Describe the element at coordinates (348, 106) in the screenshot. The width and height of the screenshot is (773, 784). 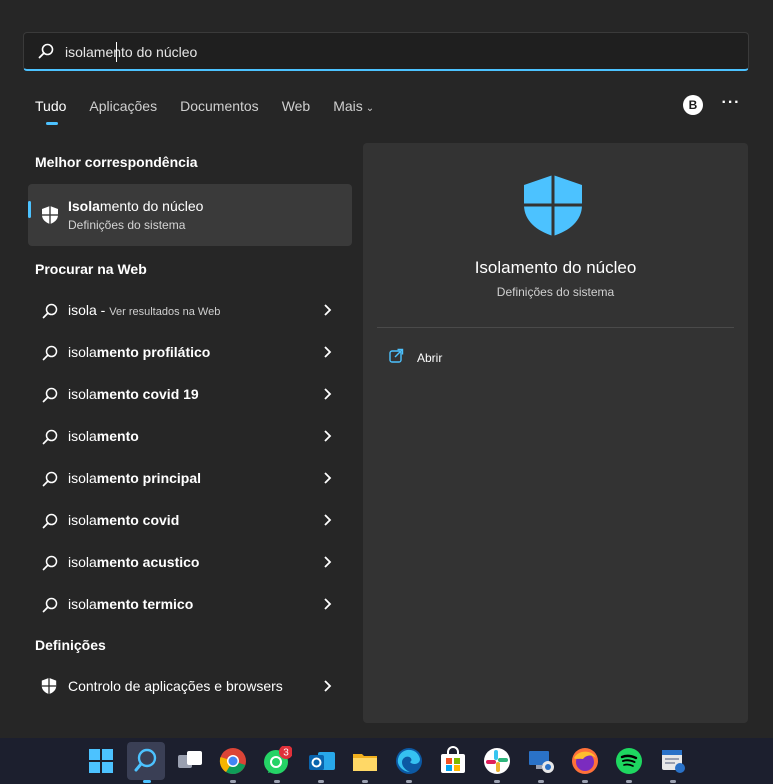
I see `tab-more-label: Mais` at that location.